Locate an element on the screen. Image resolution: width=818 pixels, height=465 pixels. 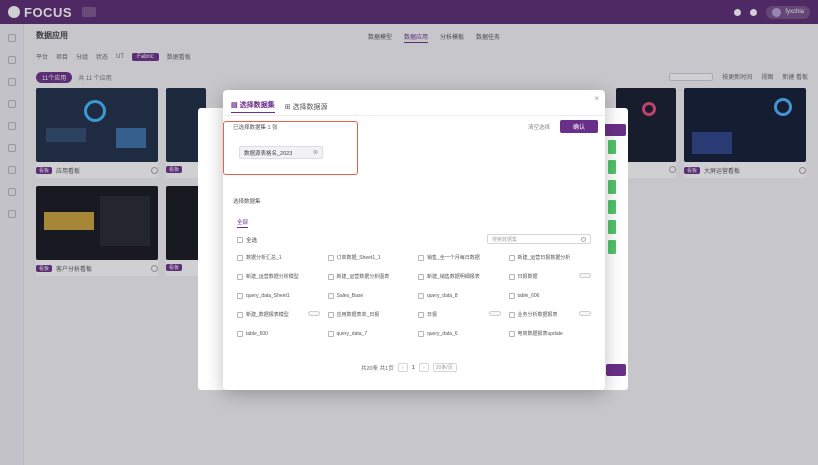
next-page-button: › is located at coordinates (423, 367).